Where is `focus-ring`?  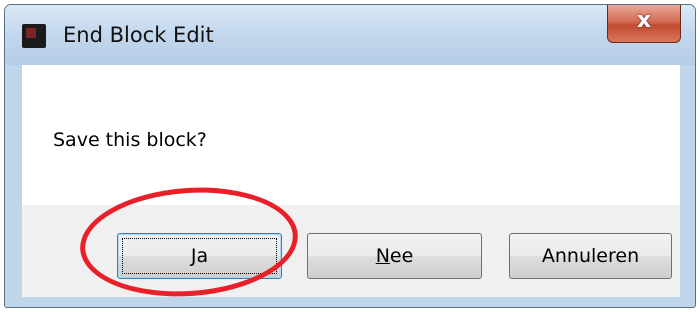 focus-ring is located at coordinates (199, 256).